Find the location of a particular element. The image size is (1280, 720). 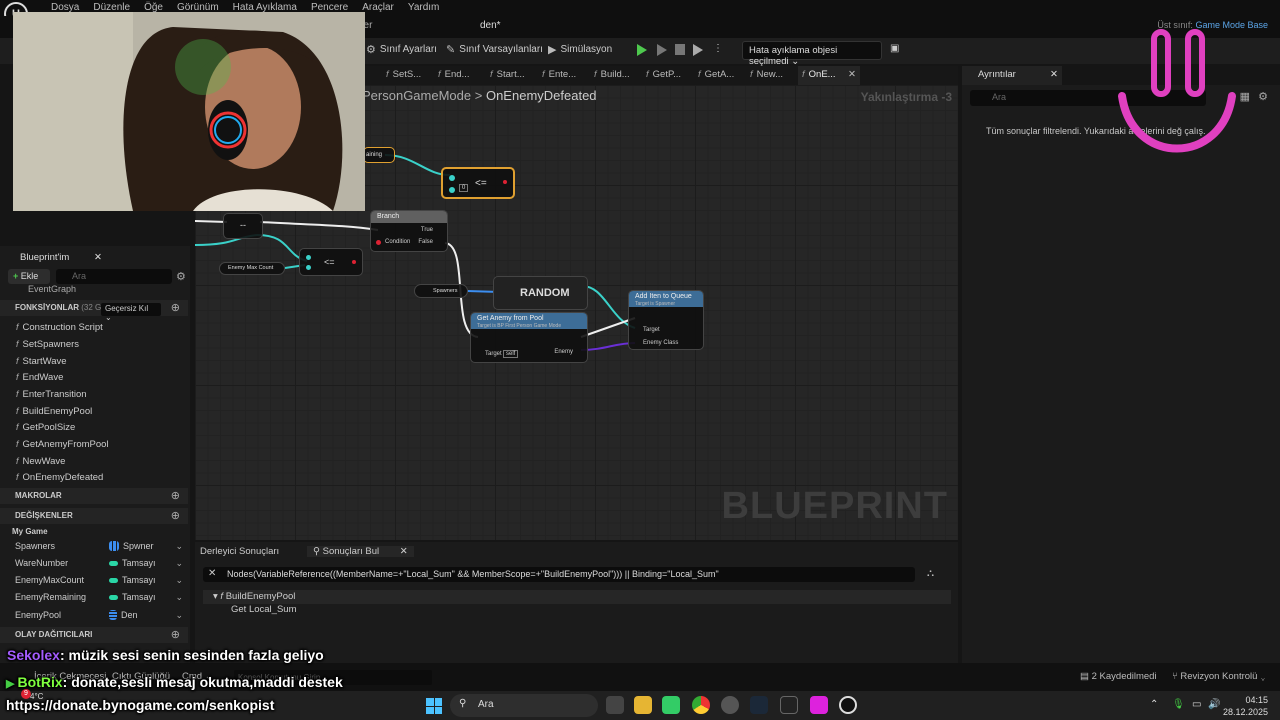

less-equal-node: 0 <= is located at coordinates (478, 183).